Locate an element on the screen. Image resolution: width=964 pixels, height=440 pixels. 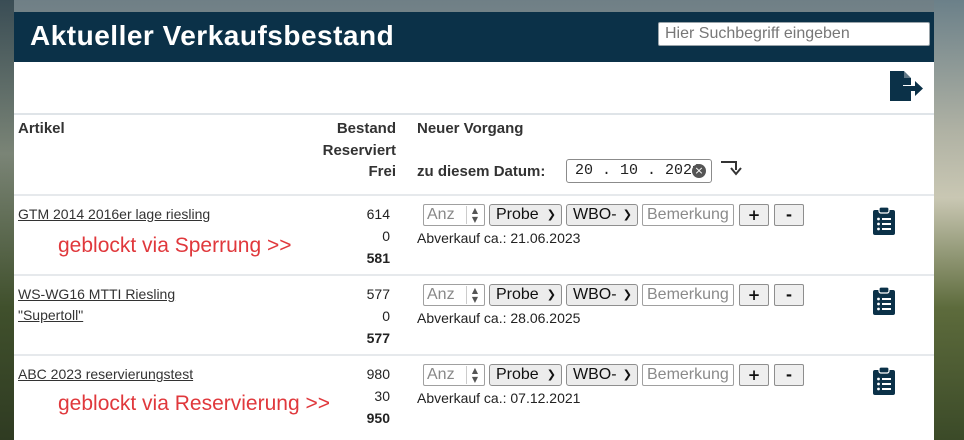
bestand-value: 980 is located at coordinates (378, 374).